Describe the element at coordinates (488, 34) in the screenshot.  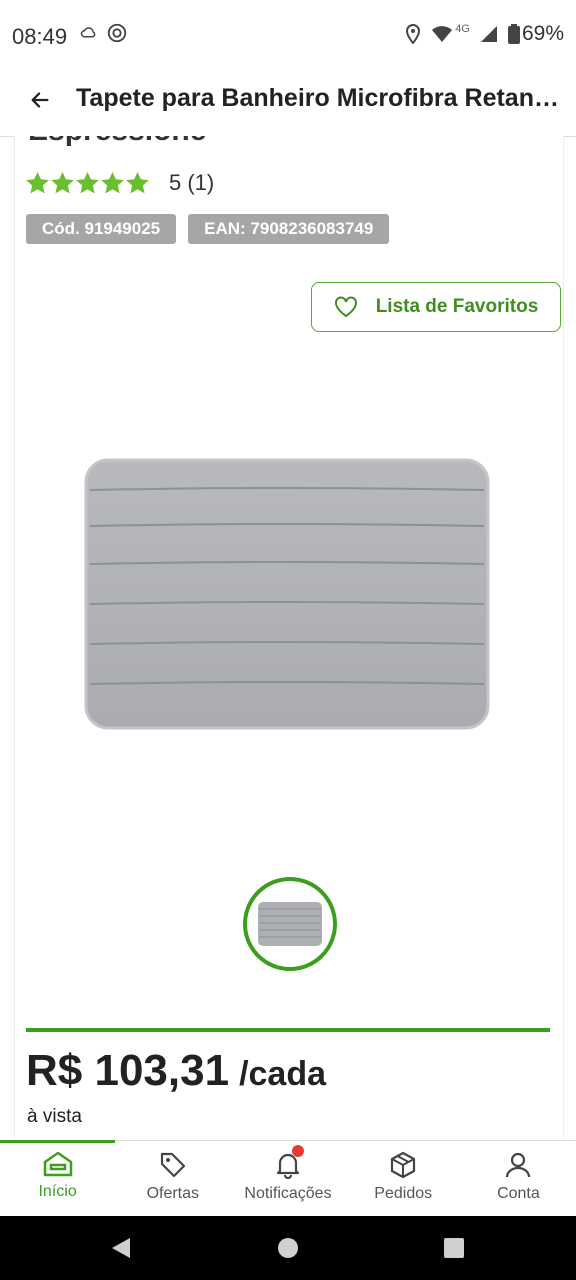
I see `cell-signal-icon` at that location.